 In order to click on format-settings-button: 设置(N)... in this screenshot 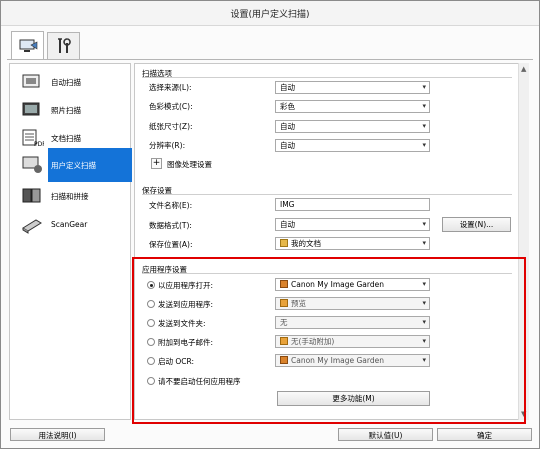, I will do `click(476, 224)`.